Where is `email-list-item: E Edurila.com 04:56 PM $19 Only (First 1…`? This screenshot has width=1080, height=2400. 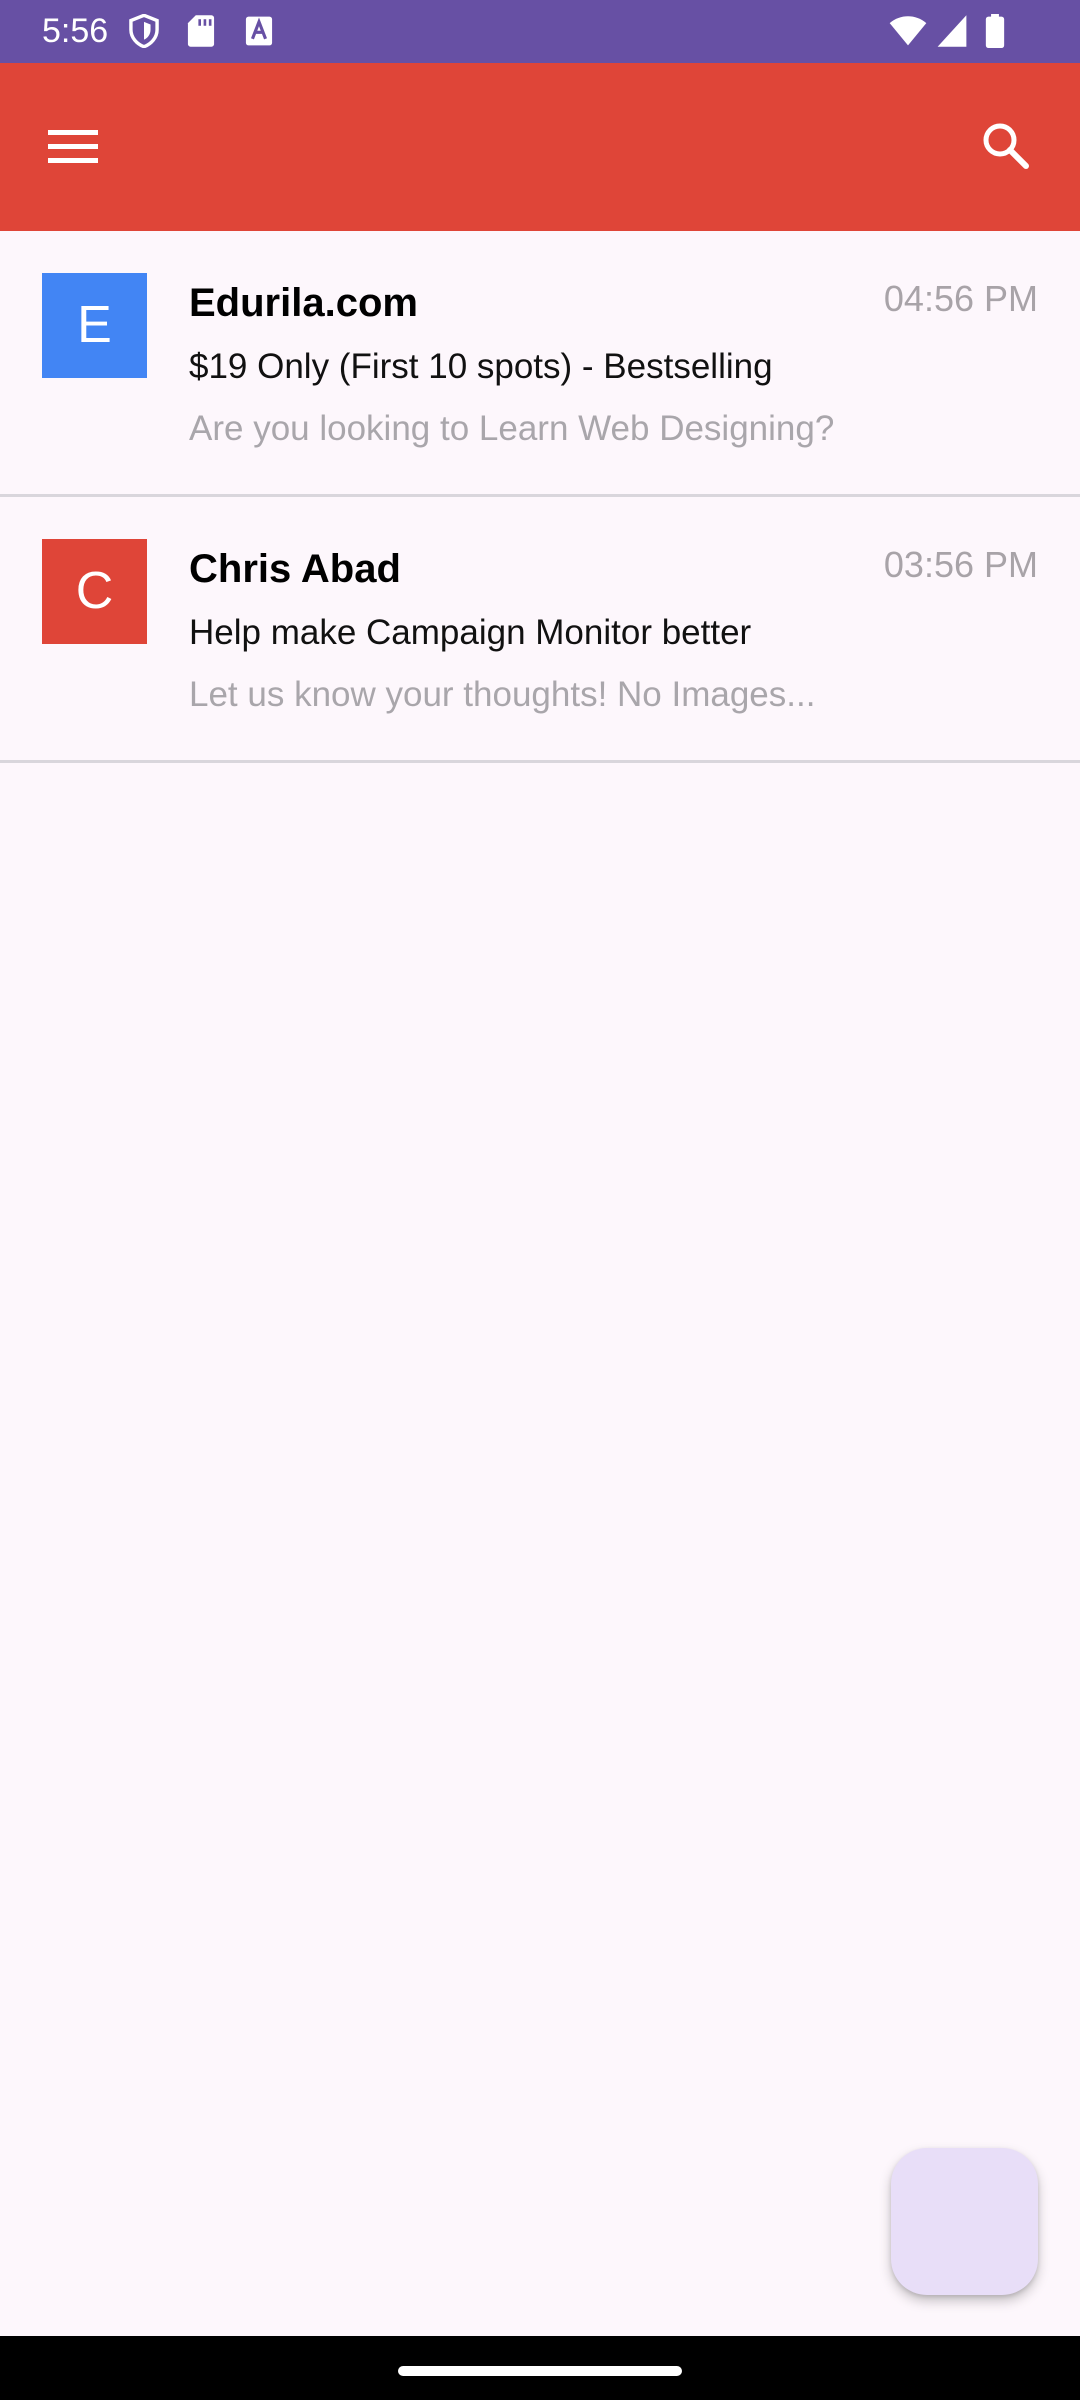
email-list-item: E Edurila.com 04:56 PM $19 Only (First 1… is located at coordinates (540, 364).